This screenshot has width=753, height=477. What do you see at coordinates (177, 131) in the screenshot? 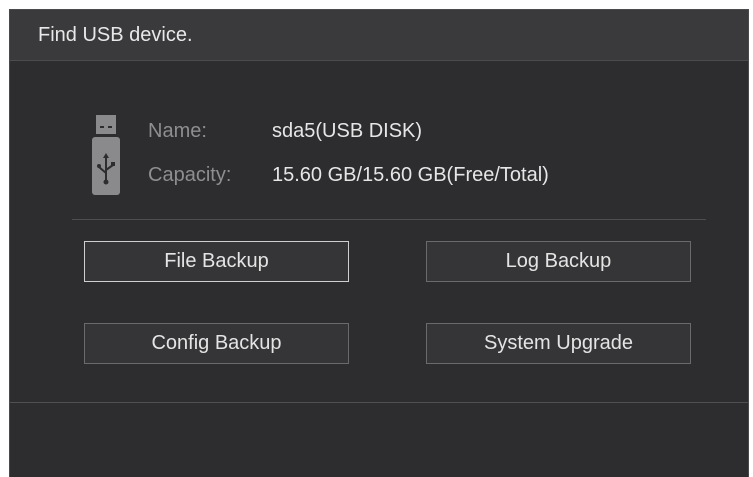
I see `name-label: Name:` at bounding box center [177, 131].